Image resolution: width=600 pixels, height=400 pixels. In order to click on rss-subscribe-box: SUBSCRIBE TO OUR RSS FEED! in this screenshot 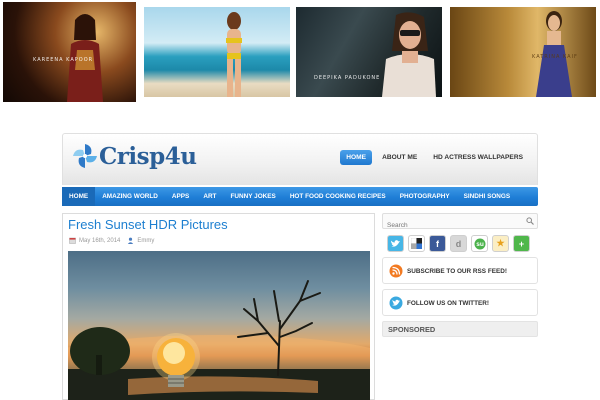, I will do `click(460, 270)`.